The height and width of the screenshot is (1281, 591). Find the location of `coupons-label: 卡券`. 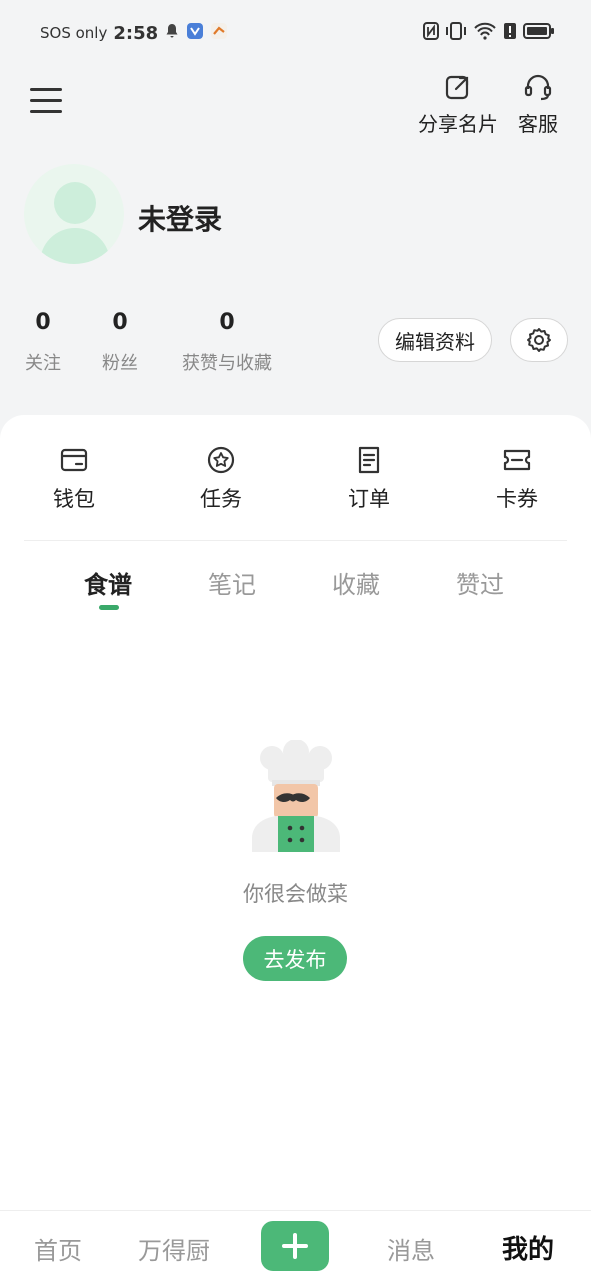

coupons-label: 卡券 is located at coordinates (517, 499).